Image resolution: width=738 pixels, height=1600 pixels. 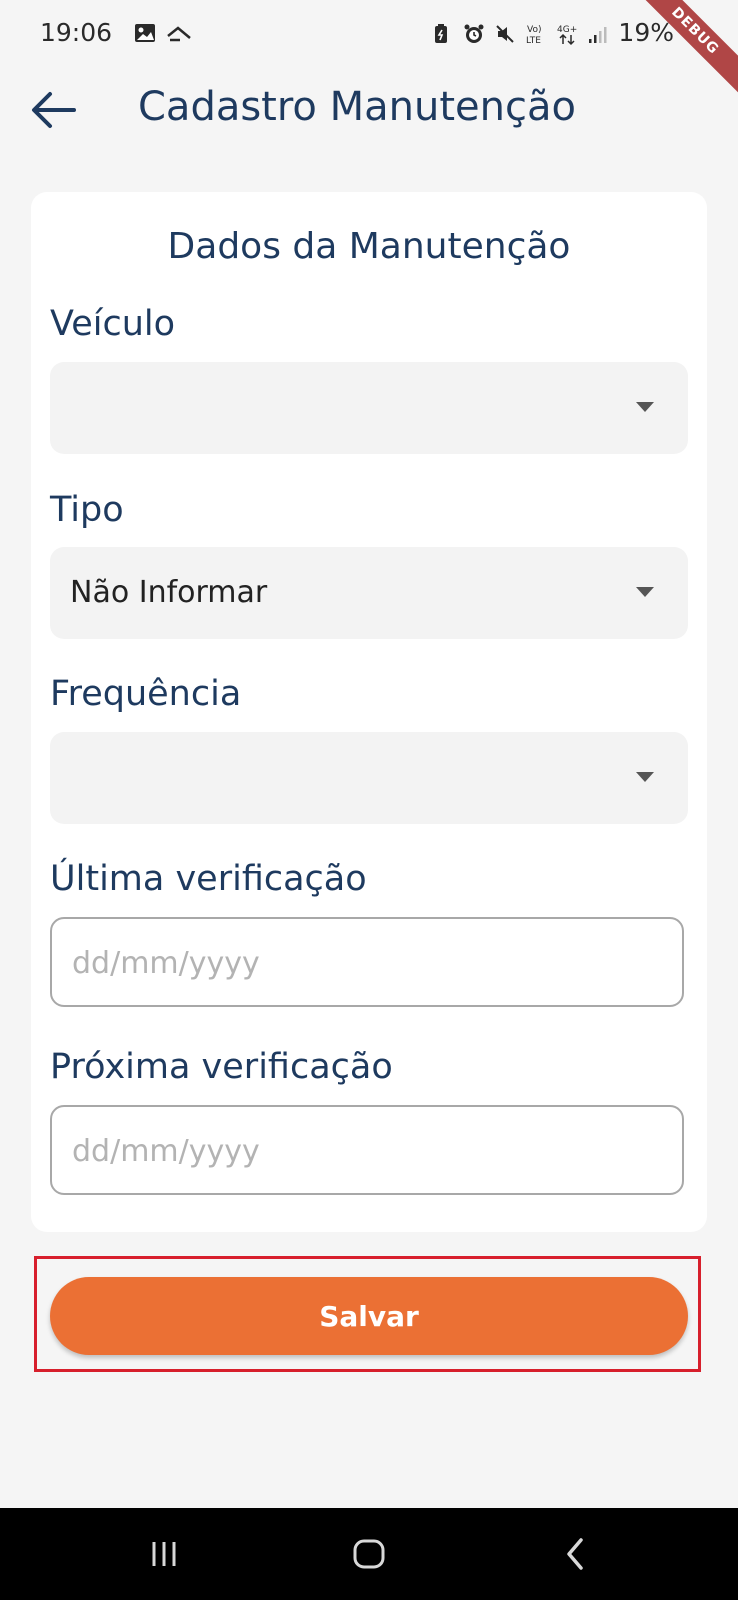 I want to click on battery-percent: 19%, so click(x=646, y=32).